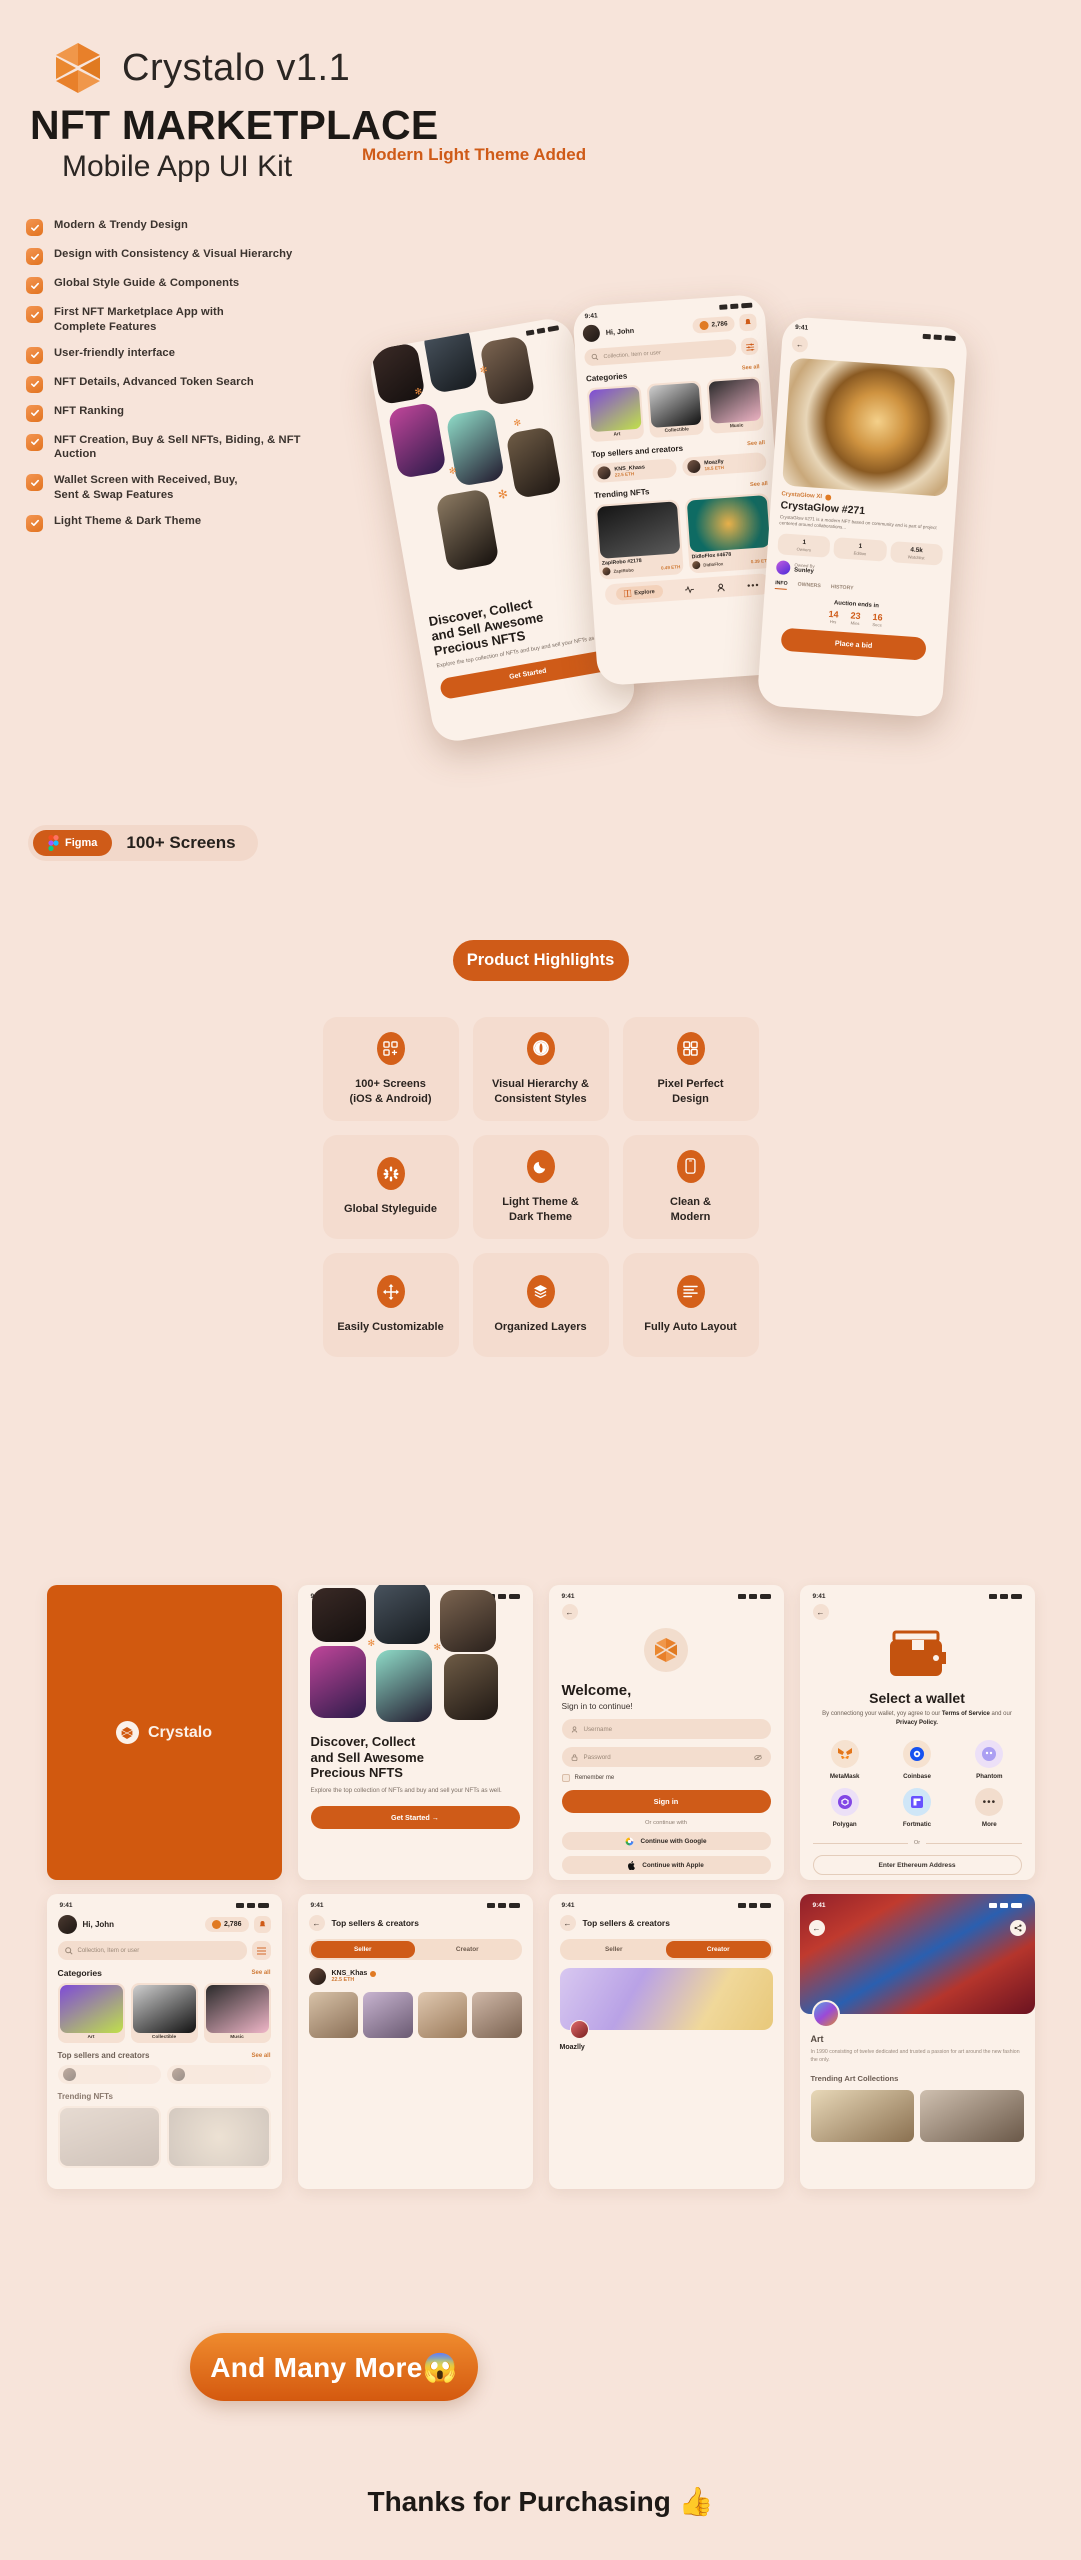  Describe the element at coordinates (164, 2037) in the screenshot. I see `category-label: Collectible` at that location.